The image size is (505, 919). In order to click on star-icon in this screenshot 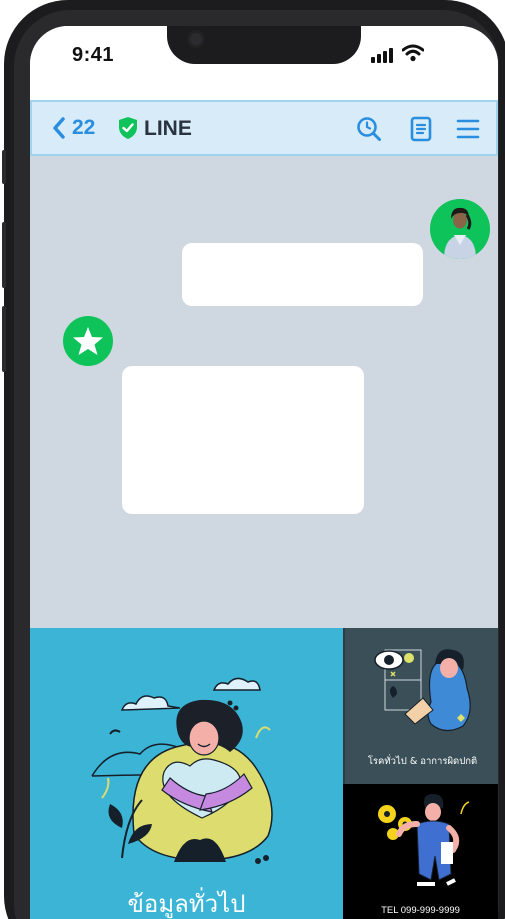, I will do `click(88, 341)`.